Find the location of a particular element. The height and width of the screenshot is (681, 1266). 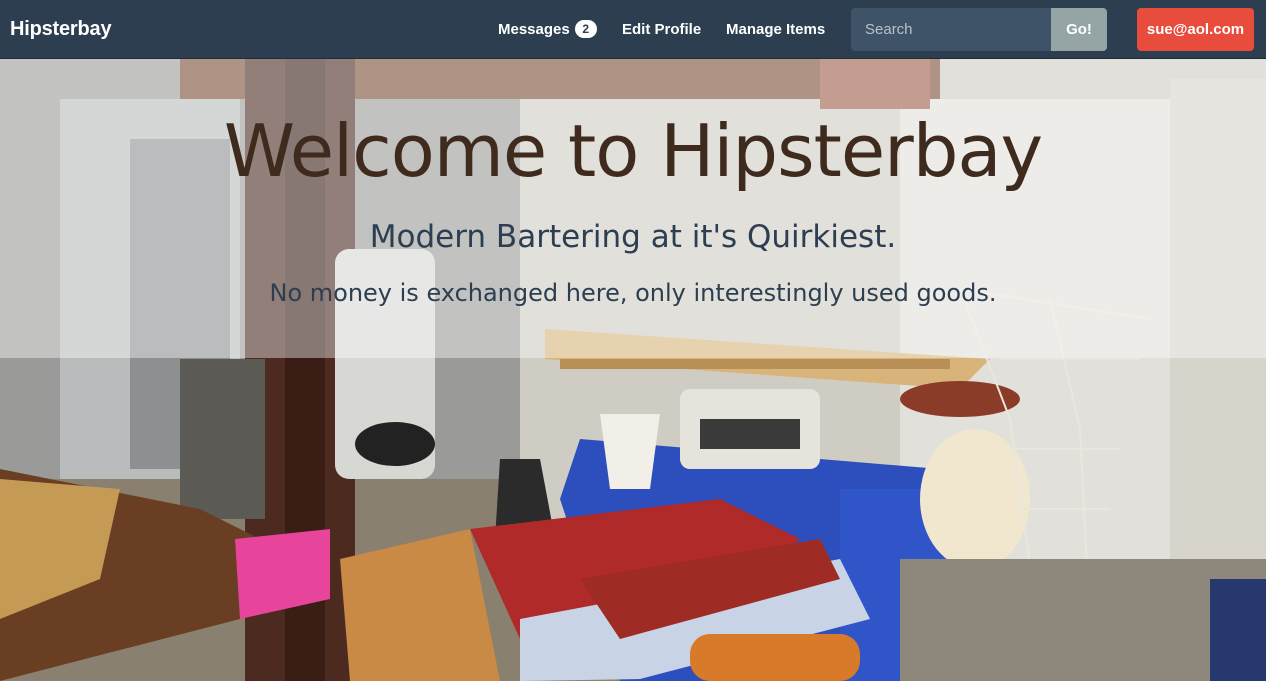

search-input is located at coordinates (951, 29).